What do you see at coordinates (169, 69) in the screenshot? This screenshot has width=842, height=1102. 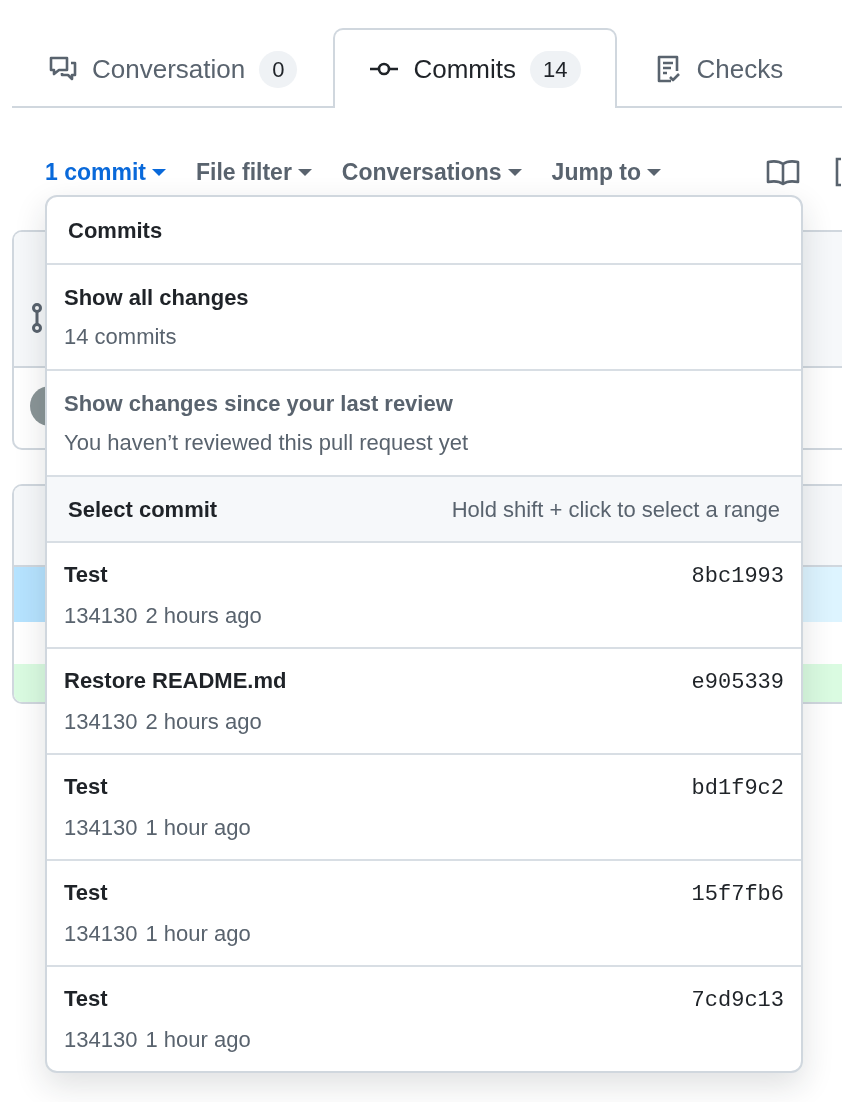 I see `tab-label: Conversation` at bounding box center [169, 69].